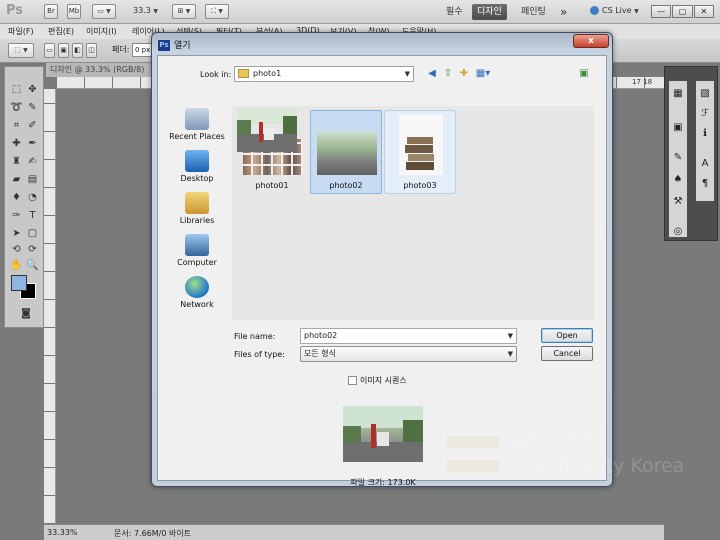 The height and width of the screenshot is (540, 720). I want to click on info-panel-icon: ℹ, so click(705, 134).